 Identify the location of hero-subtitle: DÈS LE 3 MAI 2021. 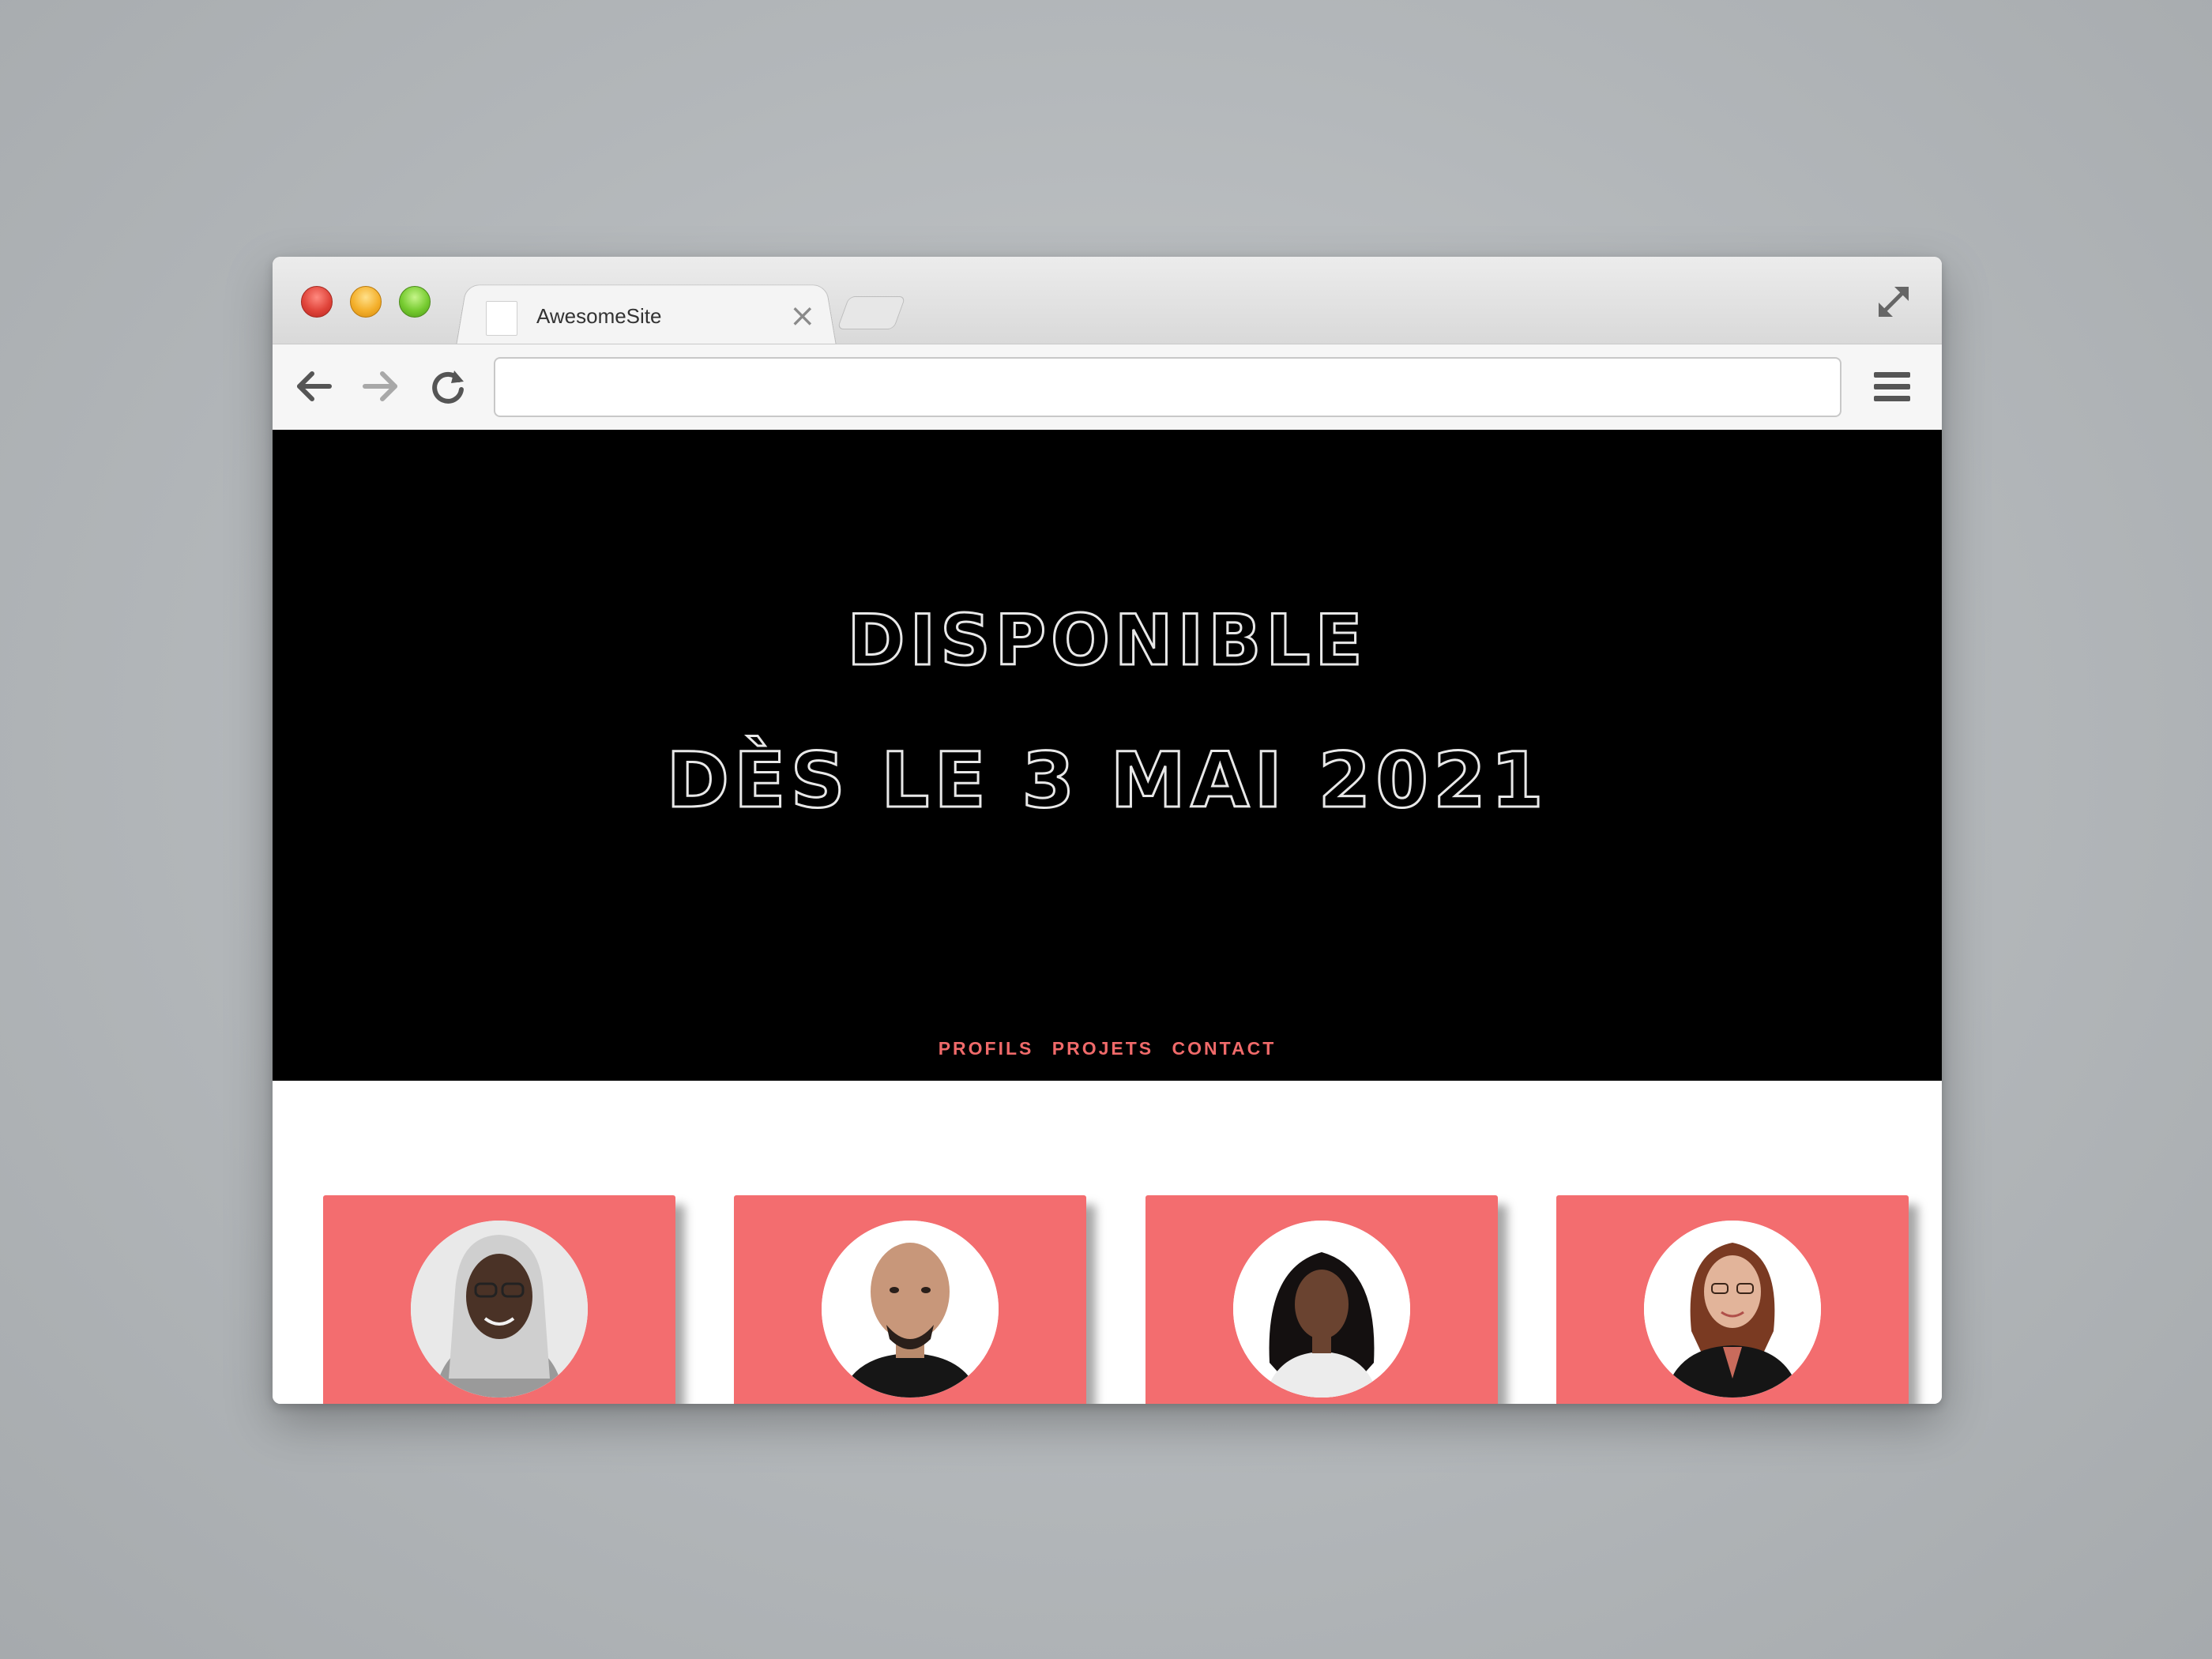
(1106, 781).